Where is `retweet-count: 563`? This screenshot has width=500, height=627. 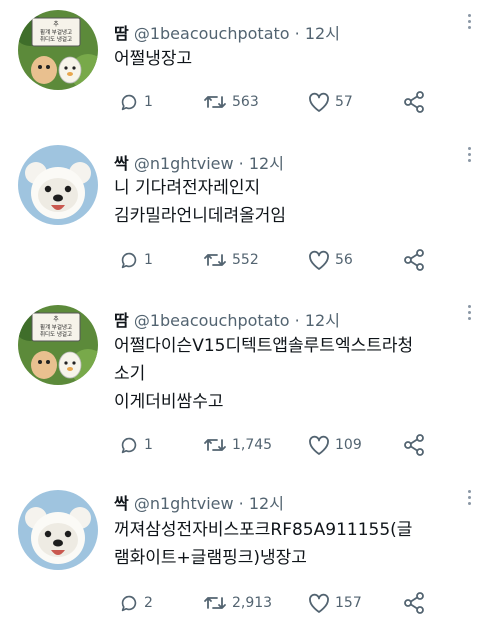
retweet-count: 563 is located at coordinates (245, 102).